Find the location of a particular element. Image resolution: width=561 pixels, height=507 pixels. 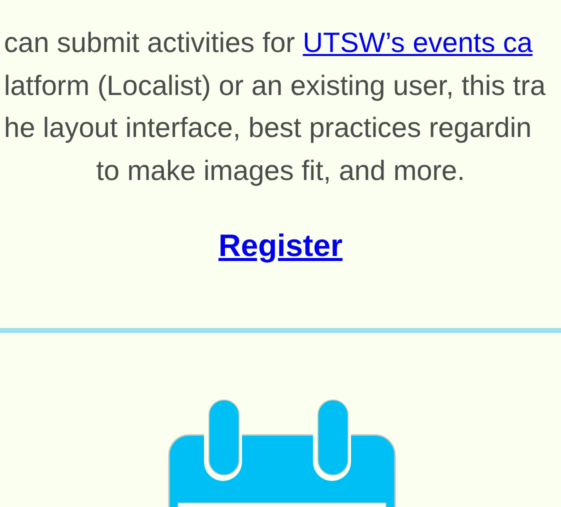

register-link: Register is located at coordinates (280, 246).